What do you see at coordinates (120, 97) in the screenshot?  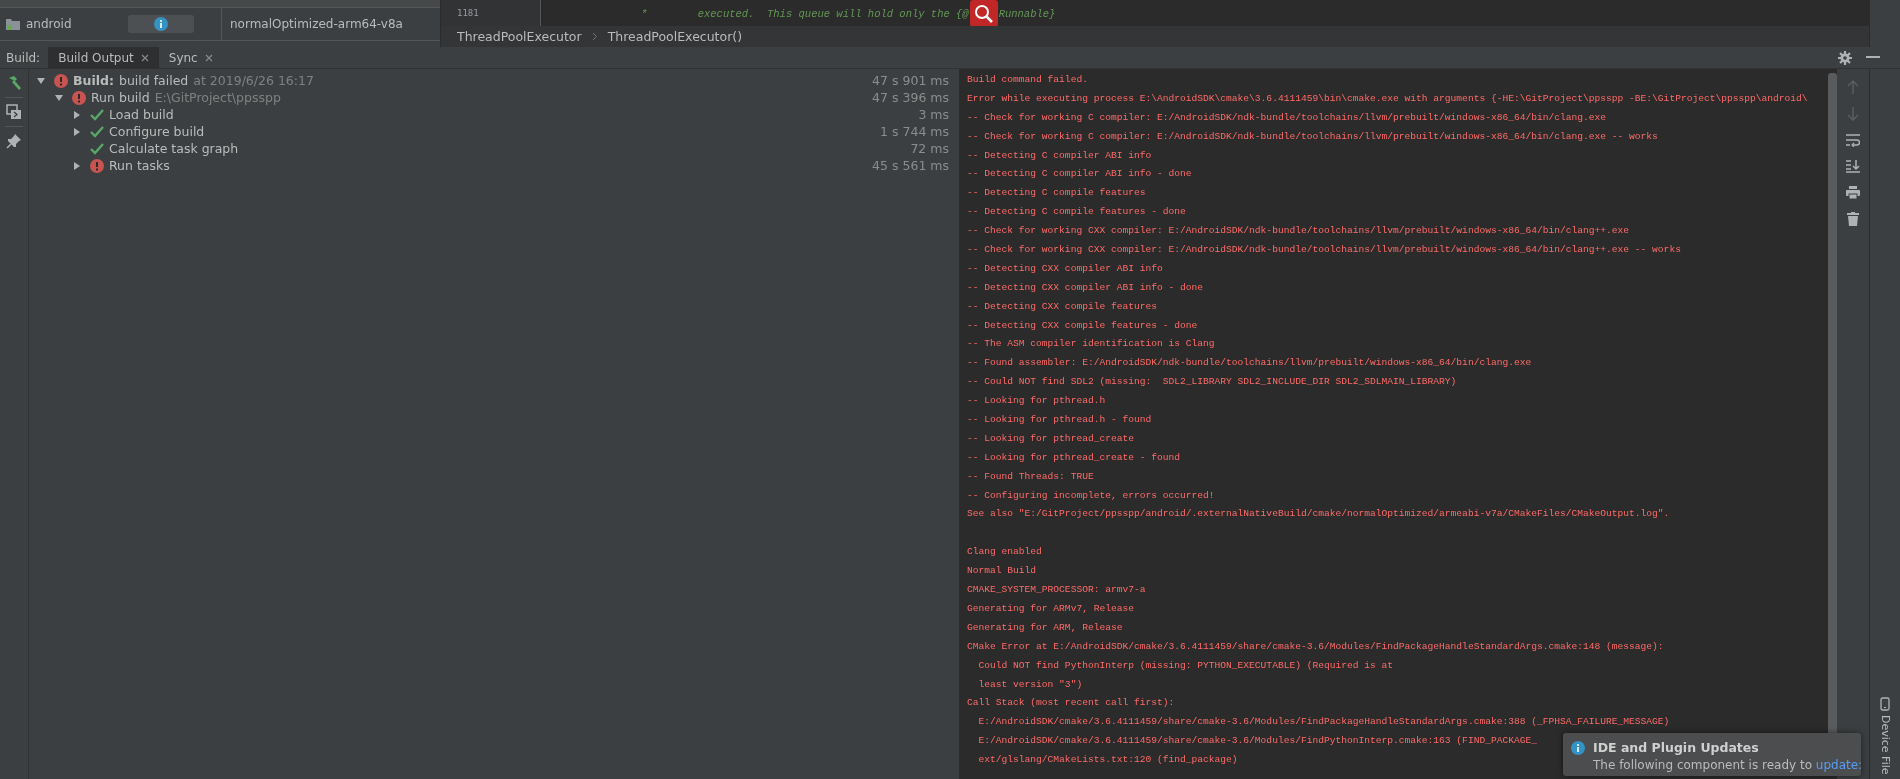 I see `tree-item: Run build` at bounding box center [120, 97].